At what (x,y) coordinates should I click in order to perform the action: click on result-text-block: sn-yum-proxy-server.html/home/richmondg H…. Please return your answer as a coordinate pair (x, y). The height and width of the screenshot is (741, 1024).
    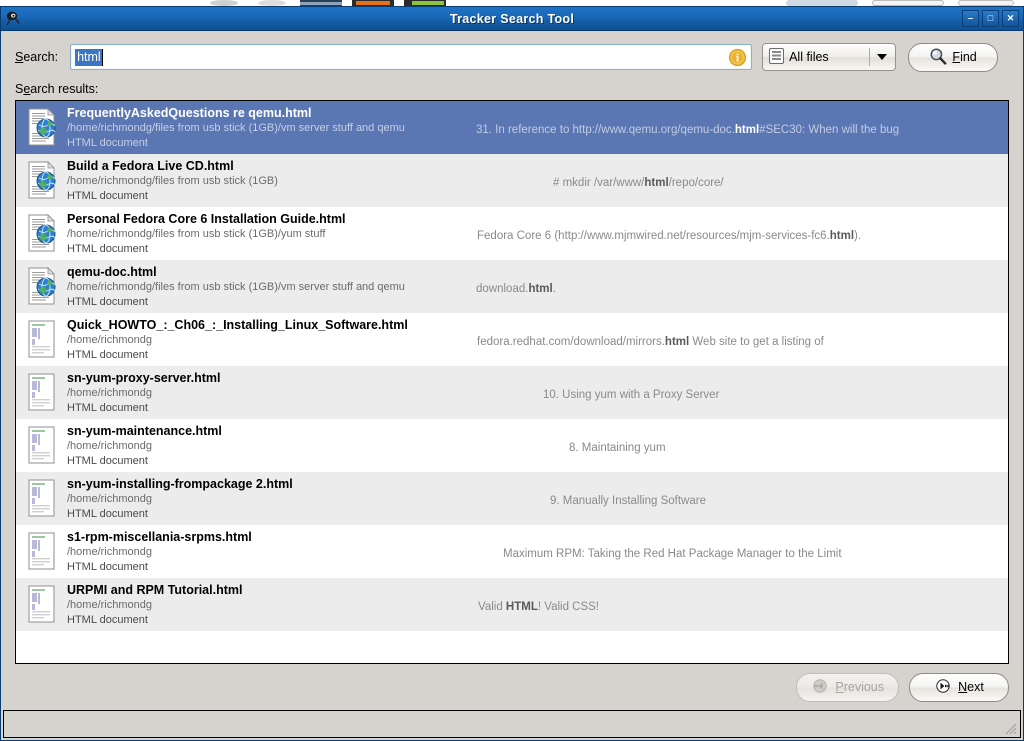
    Looking at the image, I should click on (267, 393).